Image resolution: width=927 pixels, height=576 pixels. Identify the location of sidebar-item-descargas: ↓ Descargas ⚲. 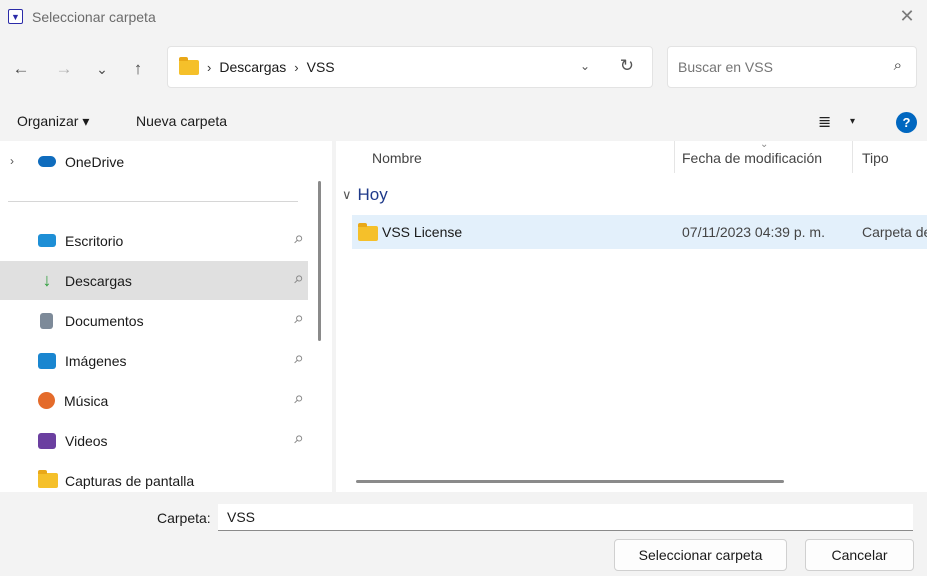
(154, 280).